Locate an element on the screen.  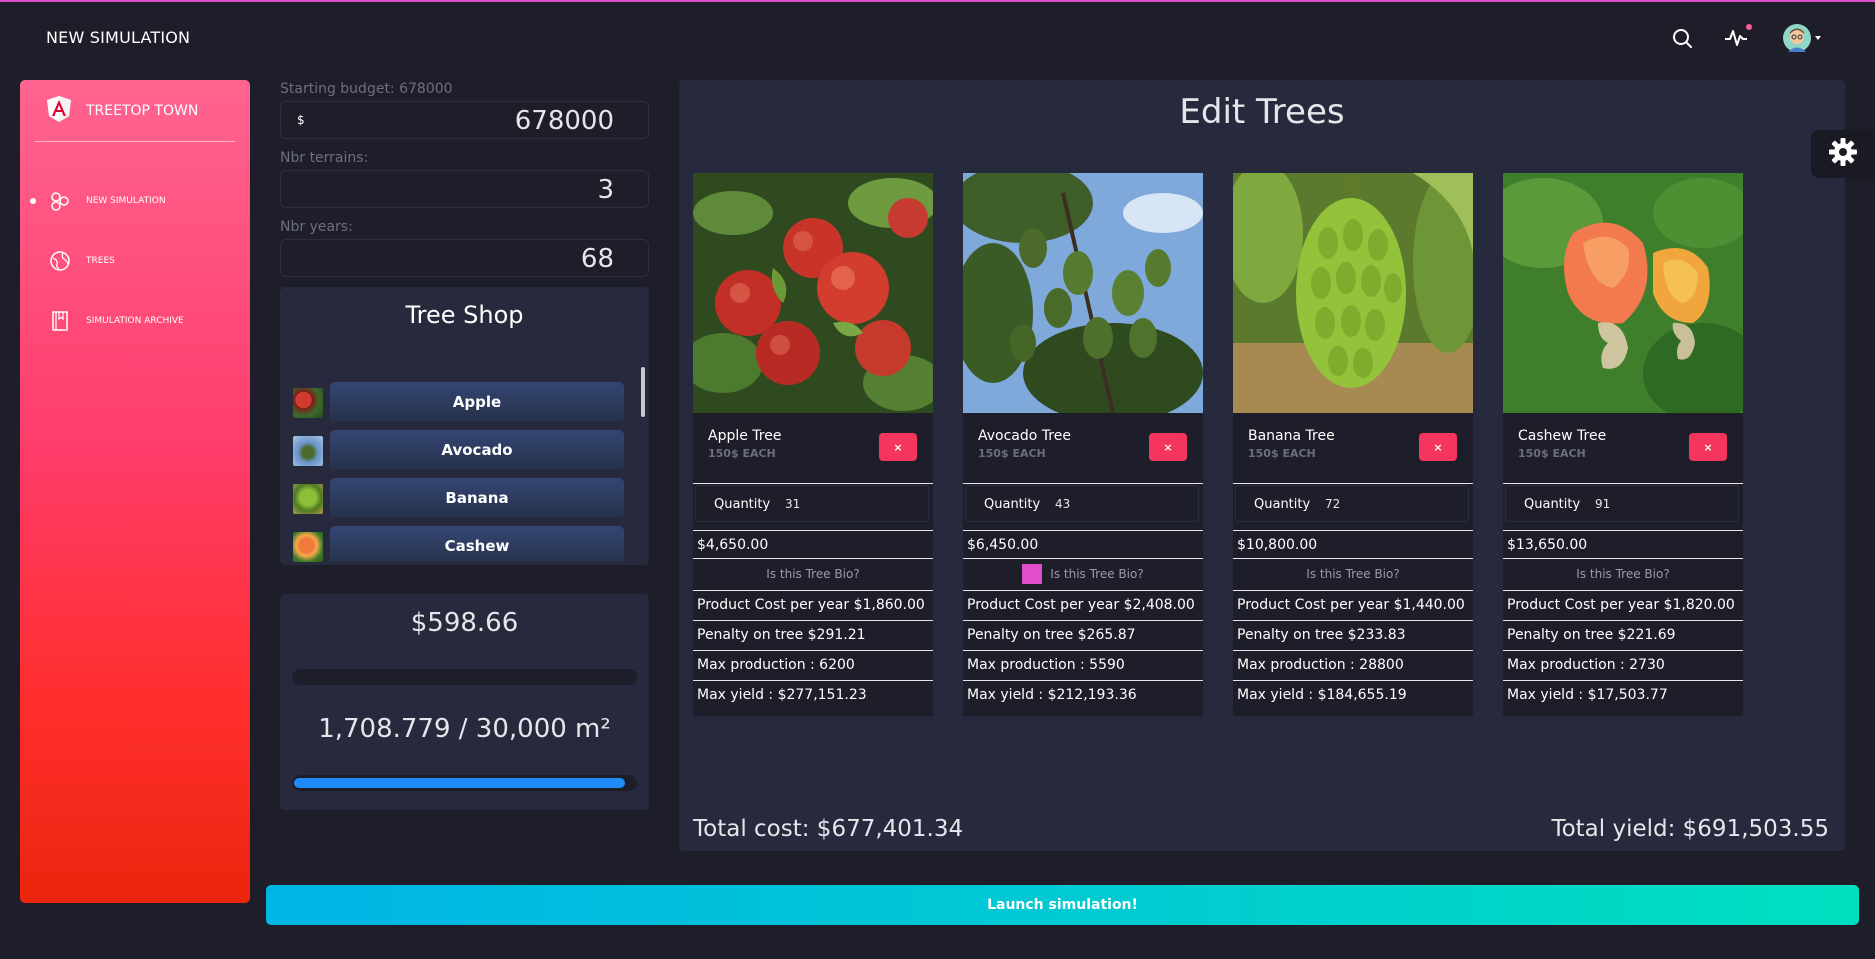
years-value: 68 is located at coordinates (597, 259).